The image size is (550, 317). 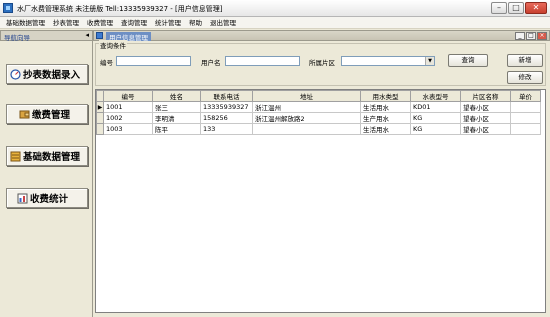 What do you see at coordinates (429, 61) in the screenshot?
I see `dropdown-arrow-icon: ▼` at bounding box center [429, 61].